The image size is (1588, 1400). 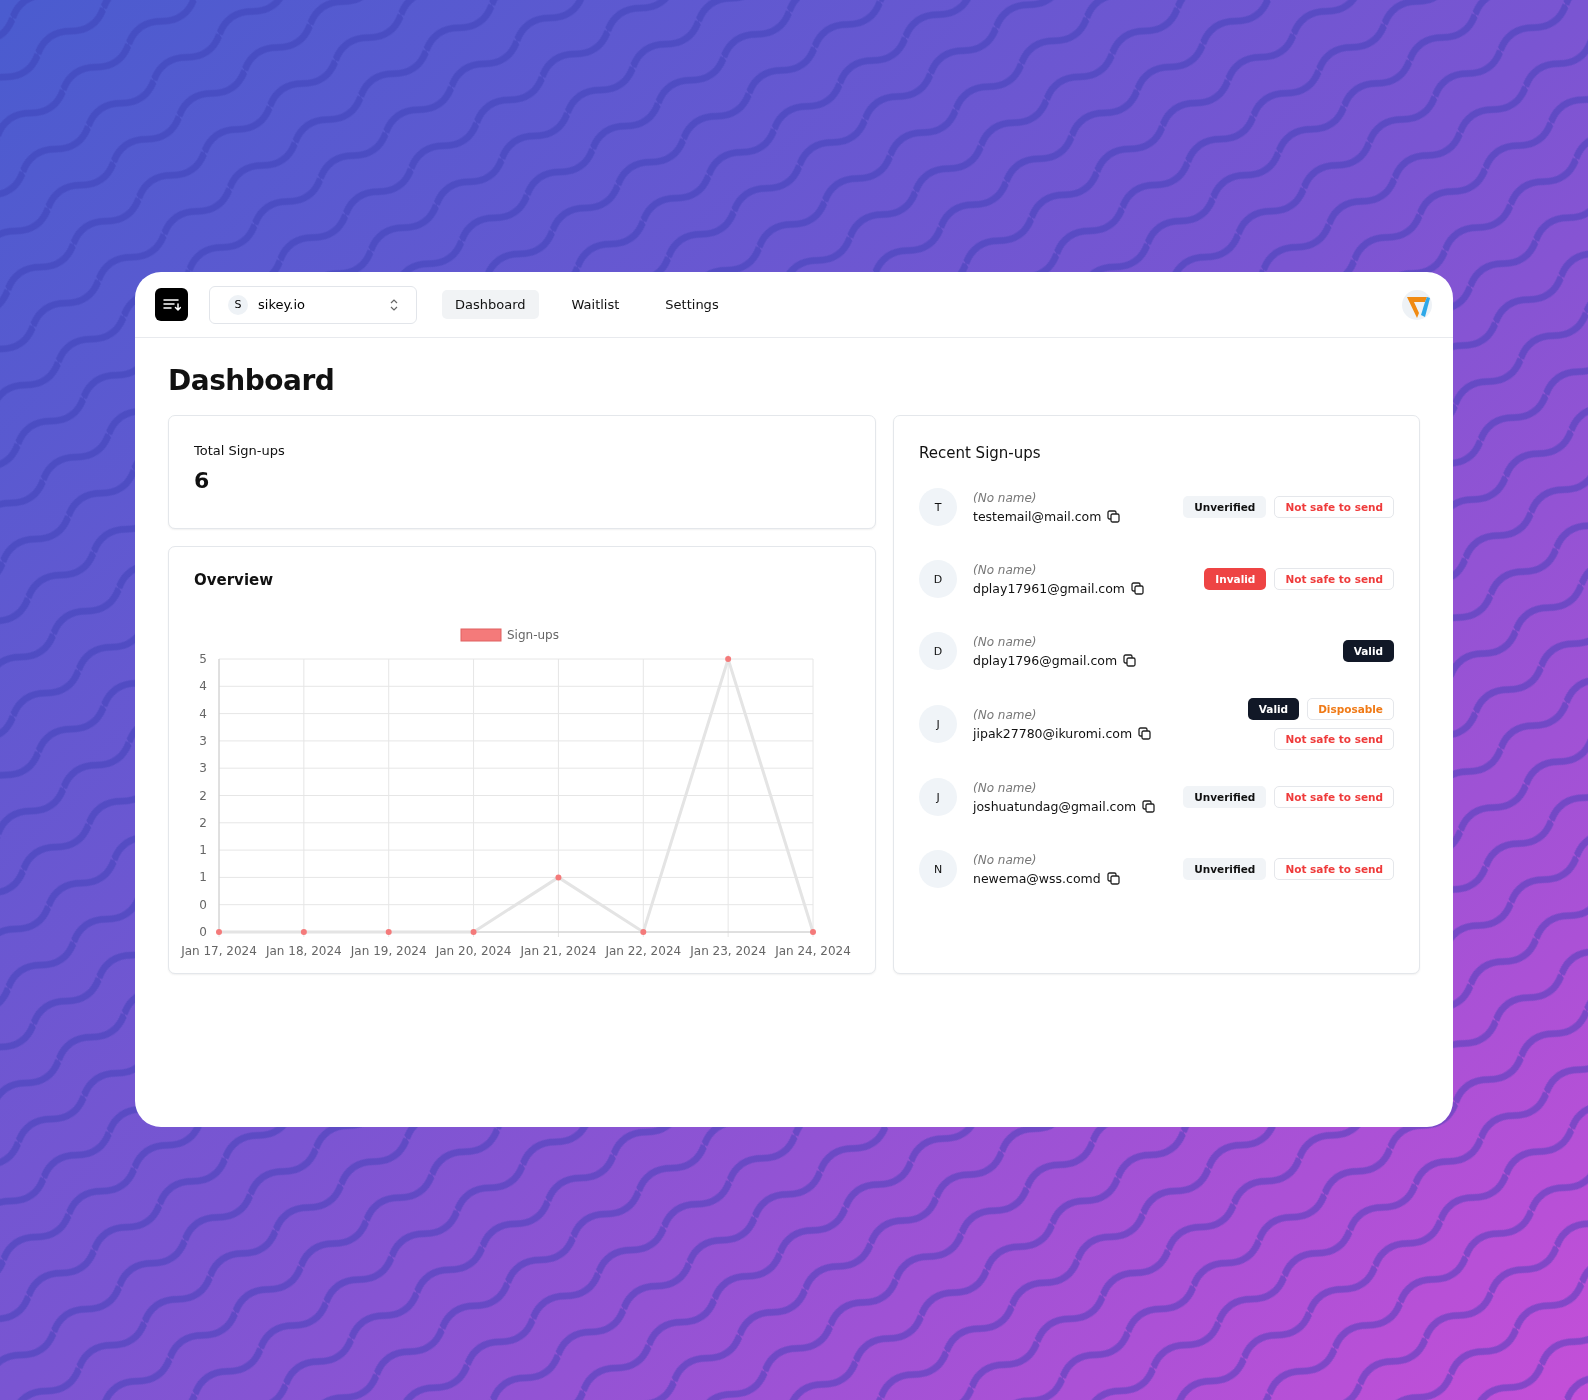 I want to click on x-tick-label: Jan 18, 2024, so click(x=304, y=951).